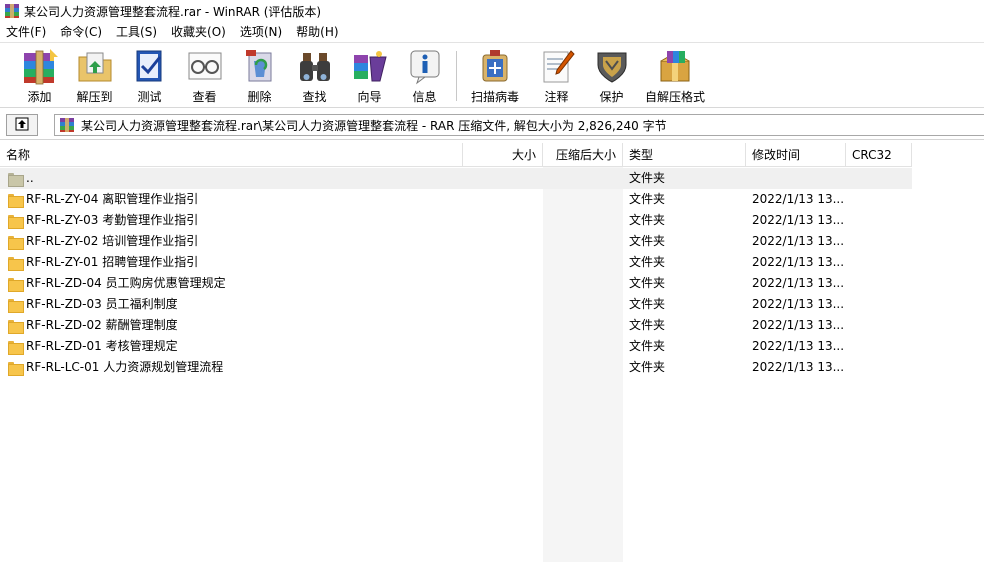  Describe the element at coordinates (231, 155) in the screenshot. I see `column-name-header: 名称` at that location.